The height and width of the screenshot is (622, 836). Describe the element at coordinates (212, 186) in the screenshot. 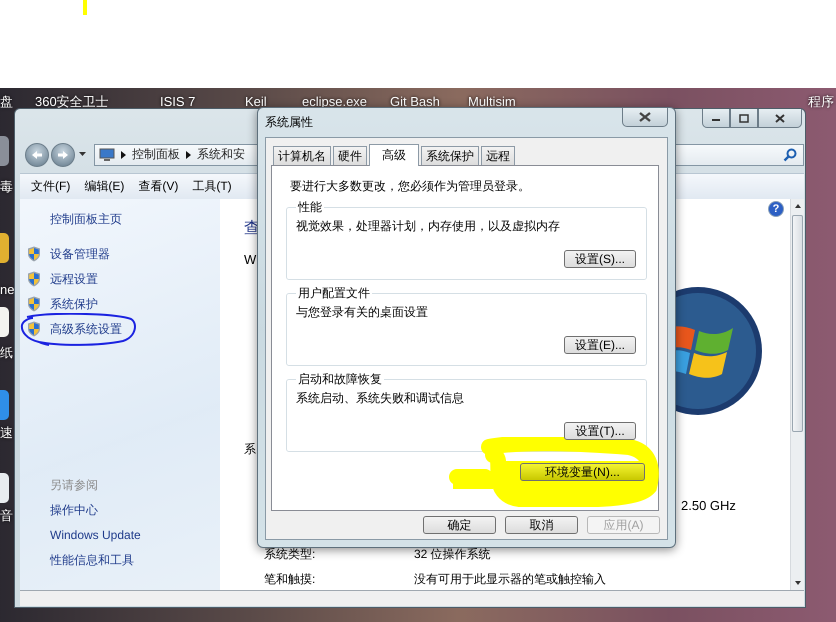

I see `menu-item: 工具(T)` at that location.